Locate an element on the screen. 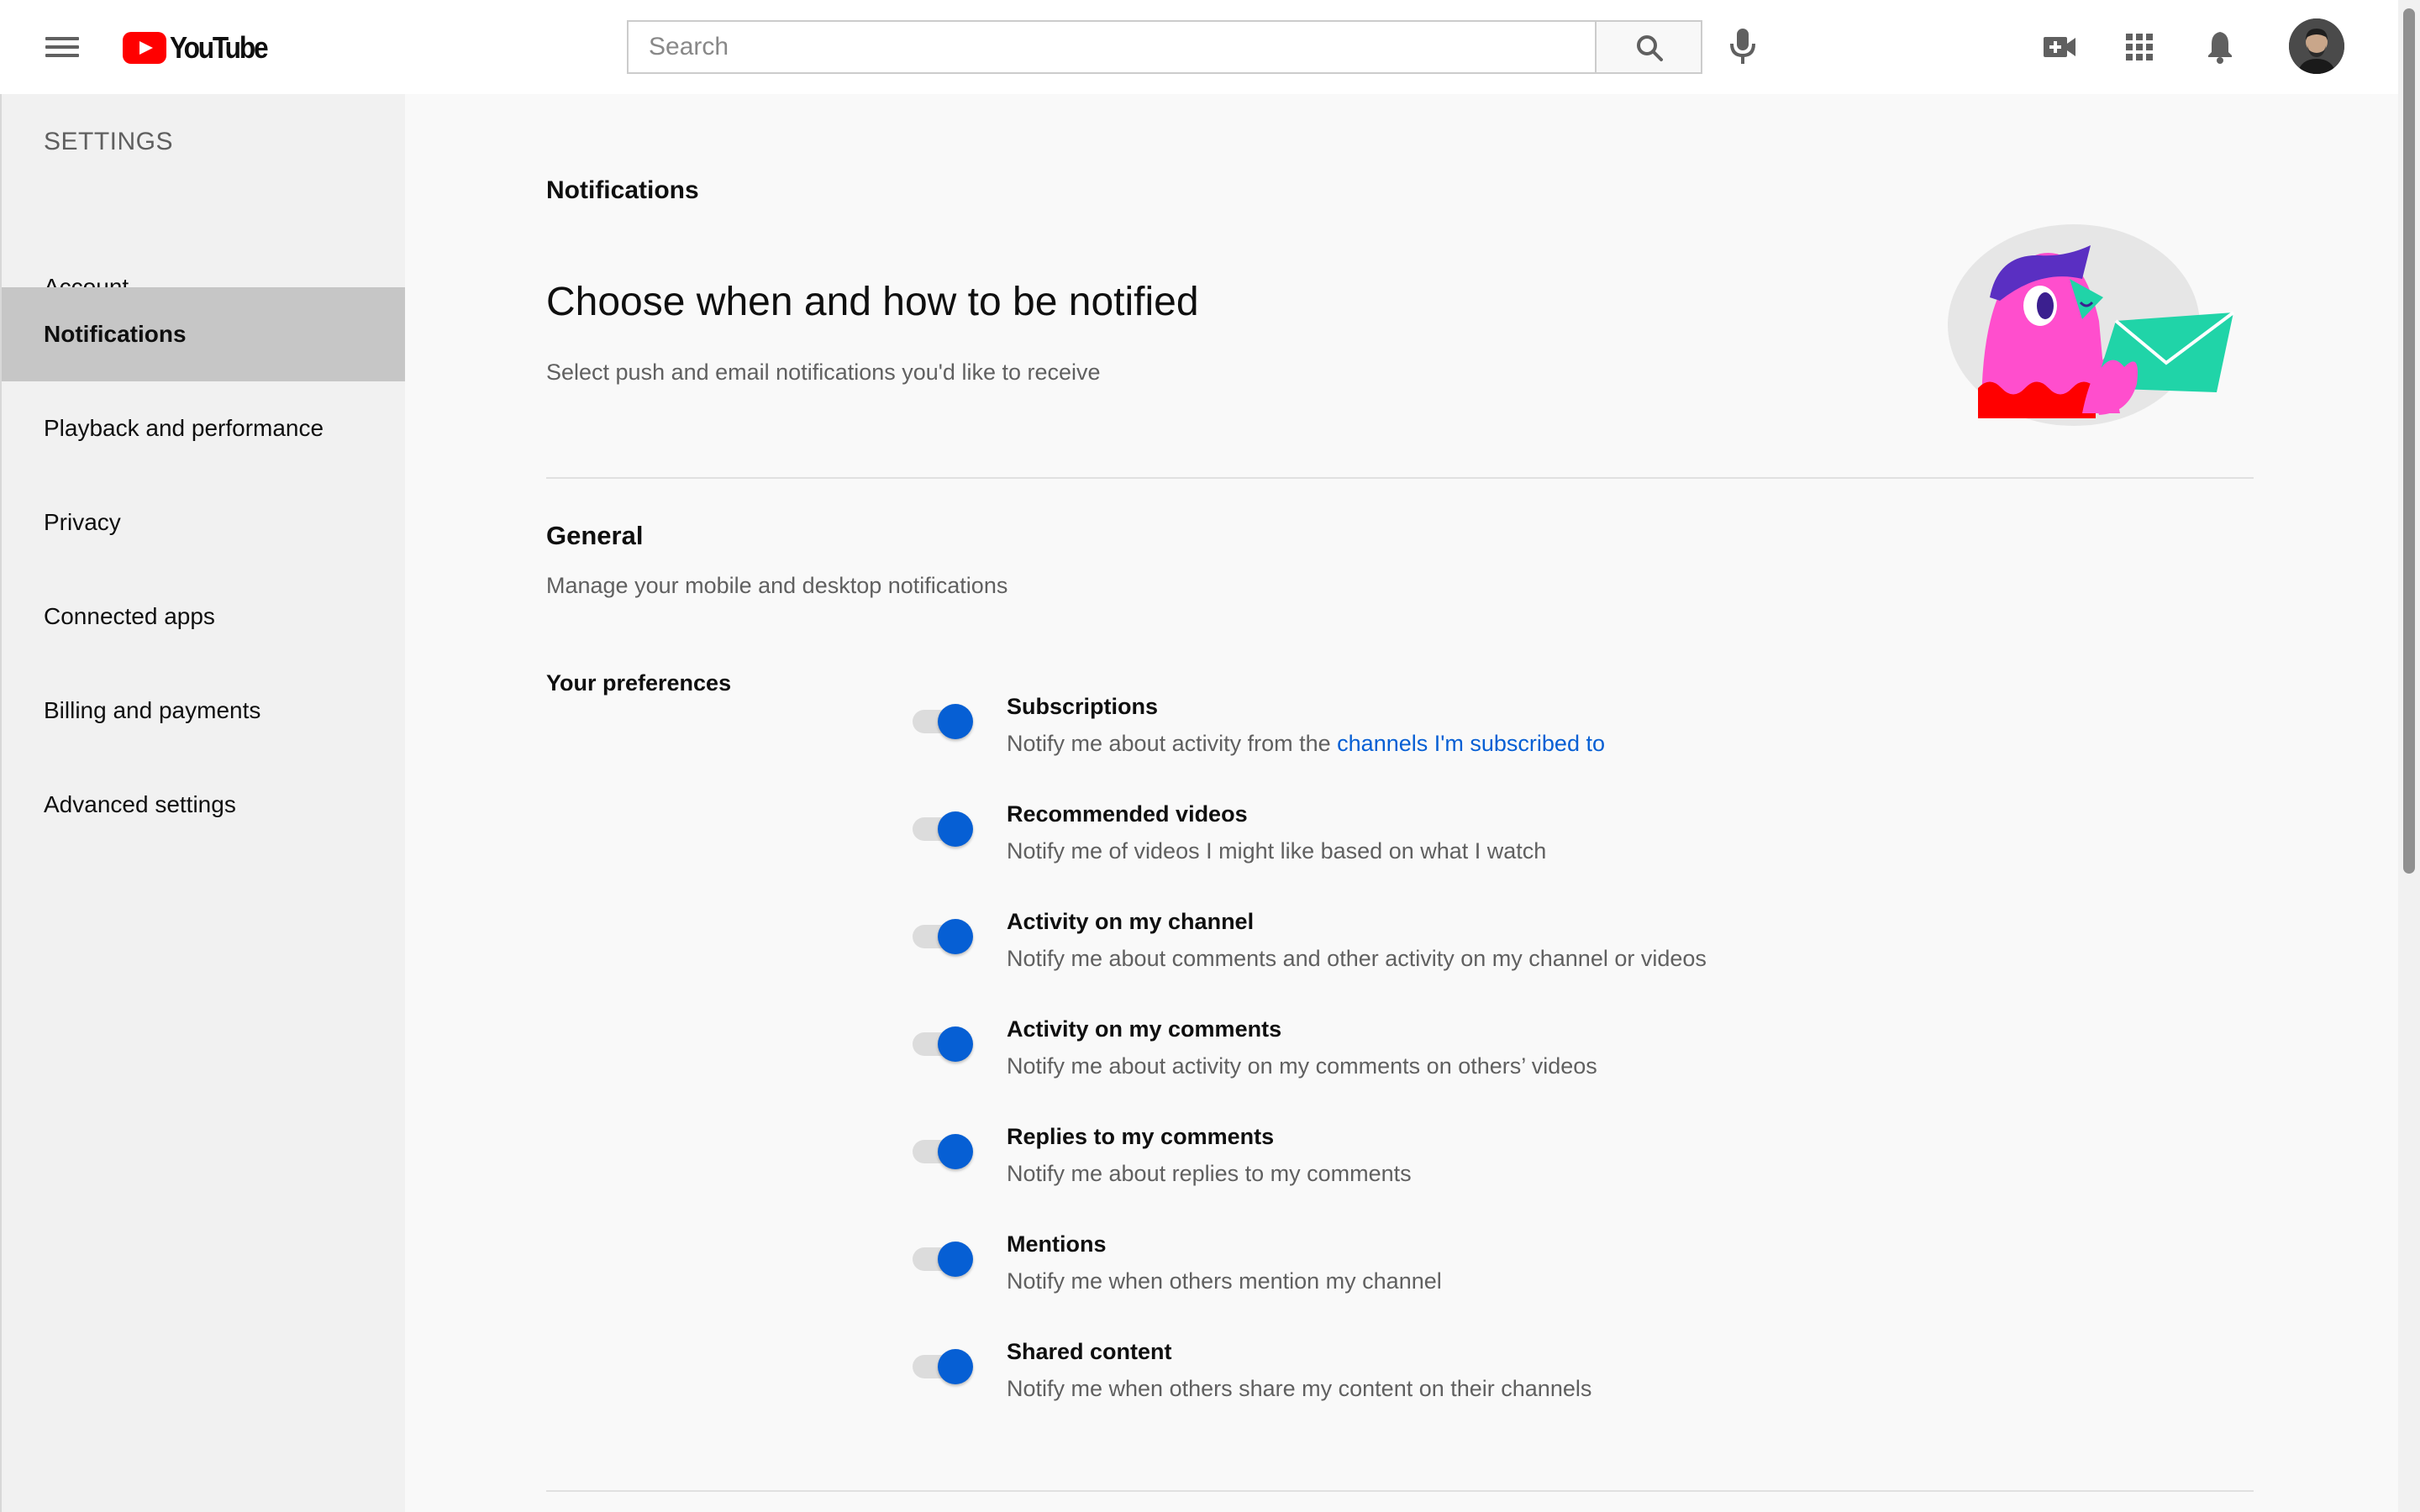 Image resolution: width=2420 pixels, height=1512 pixels. sidebar-item-billing: Billing and payments is located at coordinates (204, 711).